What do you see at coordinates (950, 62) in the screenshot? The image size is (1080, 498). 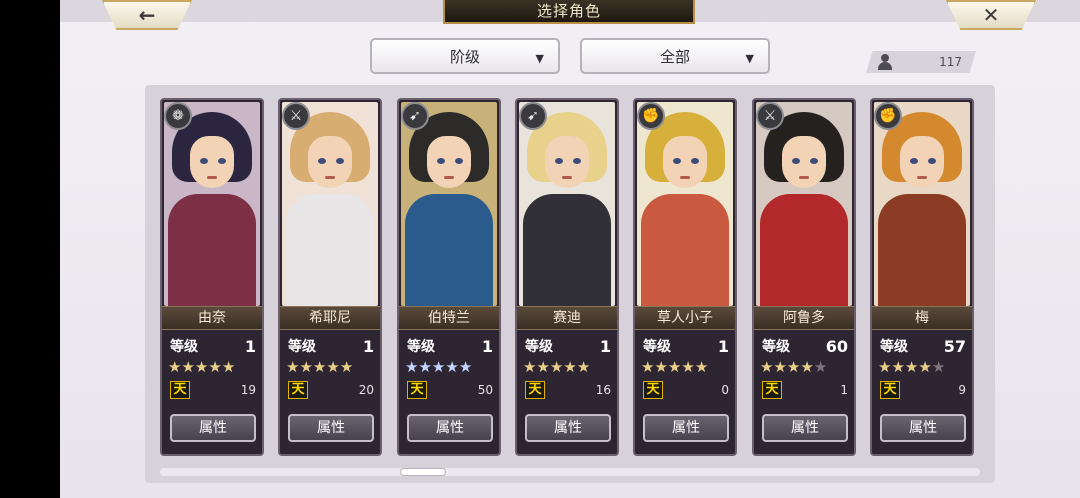 I see `character-count-value: 117` at bounding box center [950, 62].